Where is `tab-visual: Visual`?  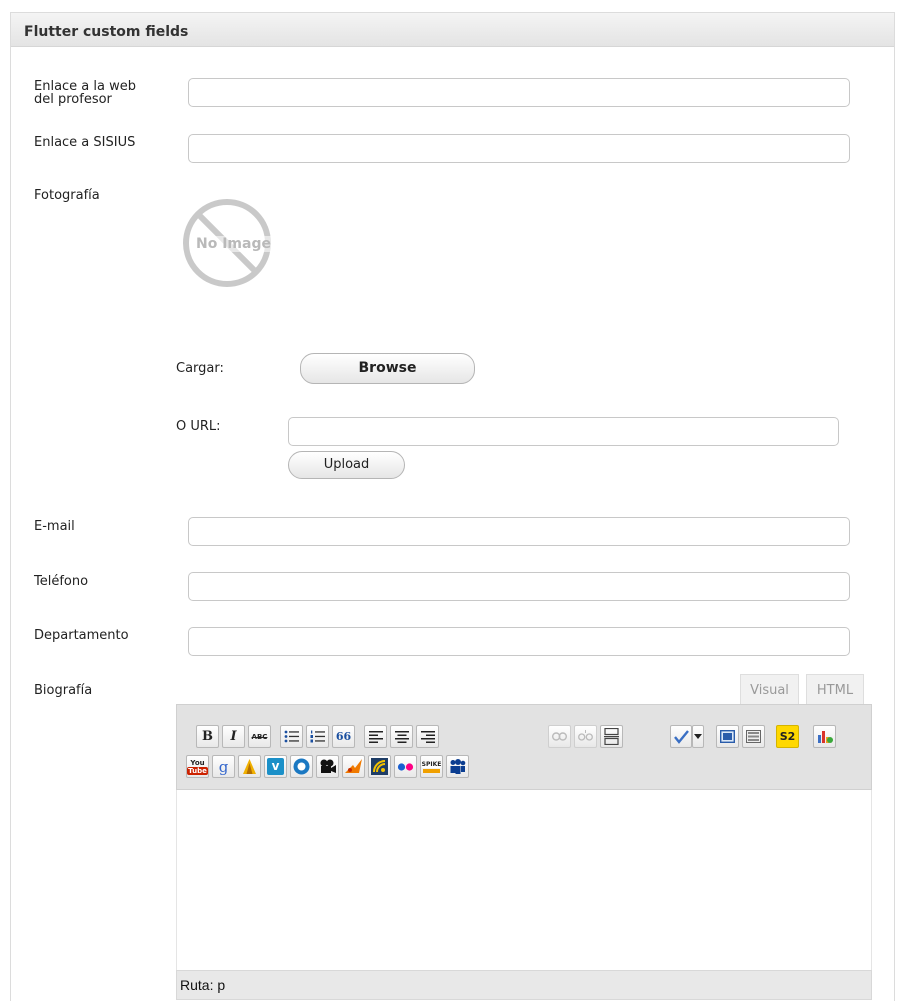
tab-visual: Visual is located at coordinates (769, 689).